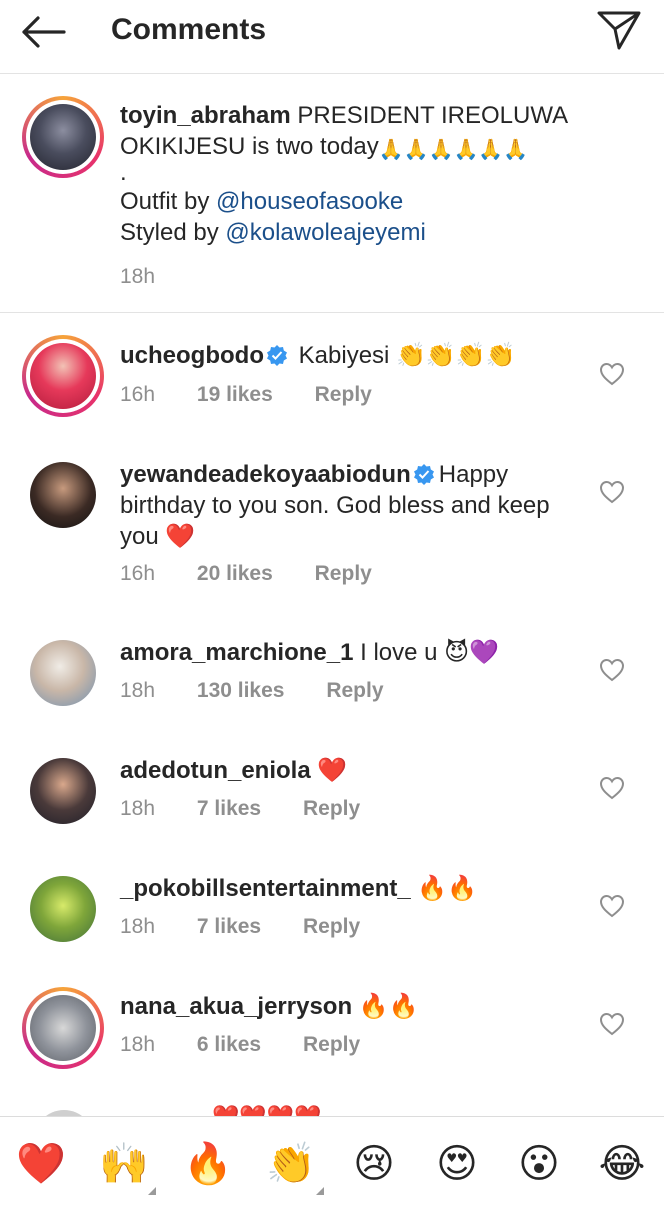 The image size is (664, 1206). What do you see at coordinates (265, 888) in the screenshot?
I see `comment-username: _pokobillsentertainment_` at bounding box center [265, 888].